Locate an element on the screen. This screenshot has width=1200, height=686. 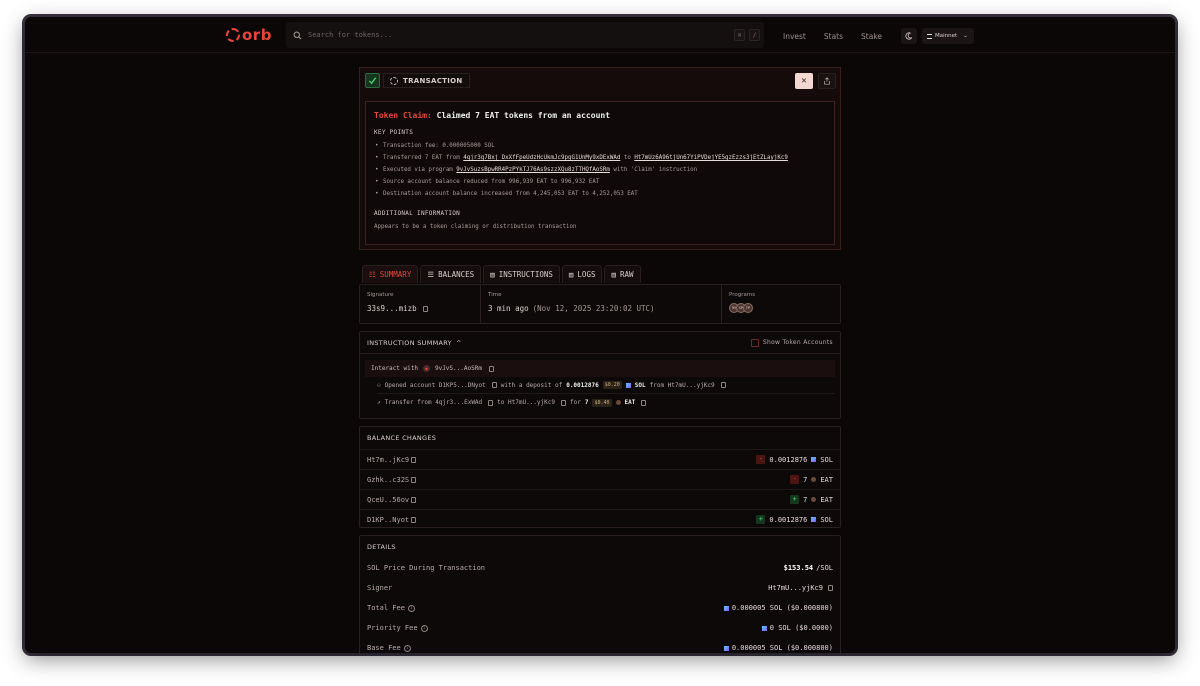
balance-changes-title: BALANCE CHANGES is located at coordinates (402, 438).